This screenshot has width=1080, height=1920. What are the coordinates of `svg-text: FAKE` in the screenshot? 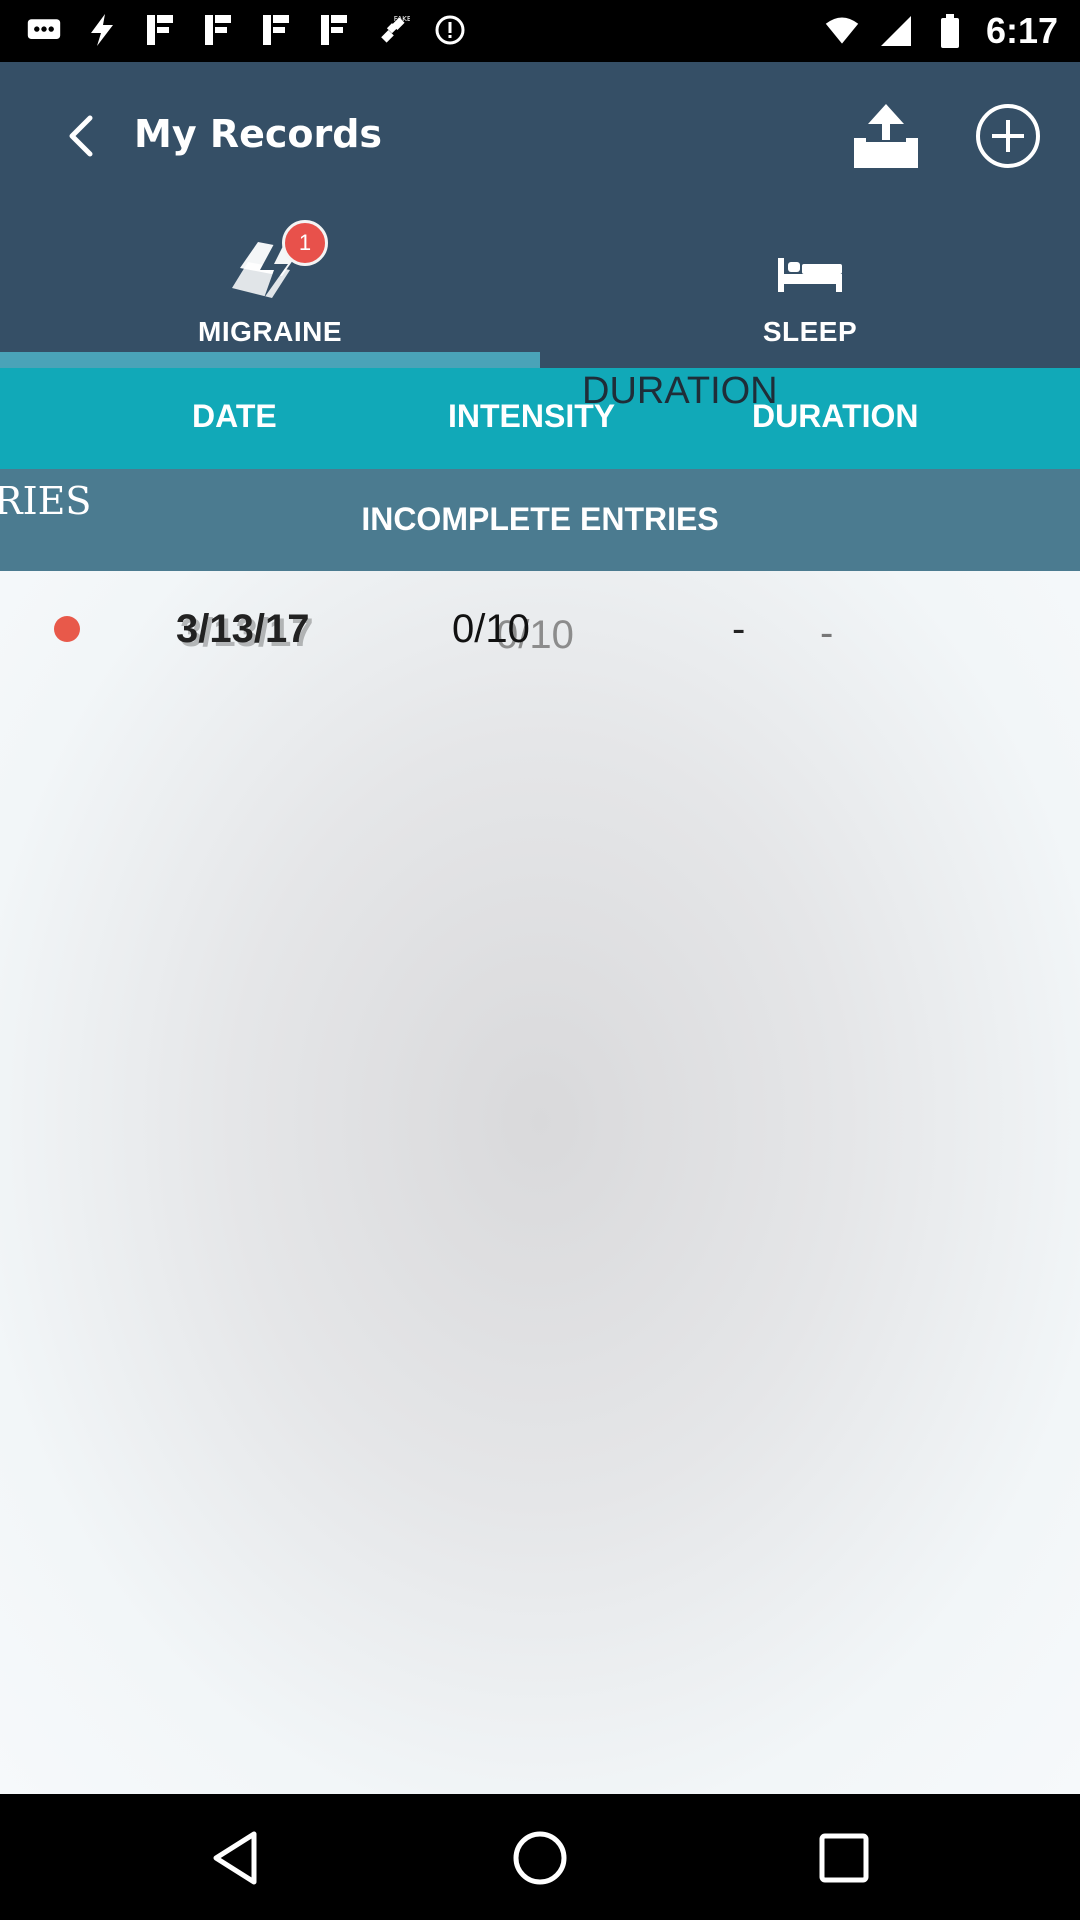 It's located at (402, 18).